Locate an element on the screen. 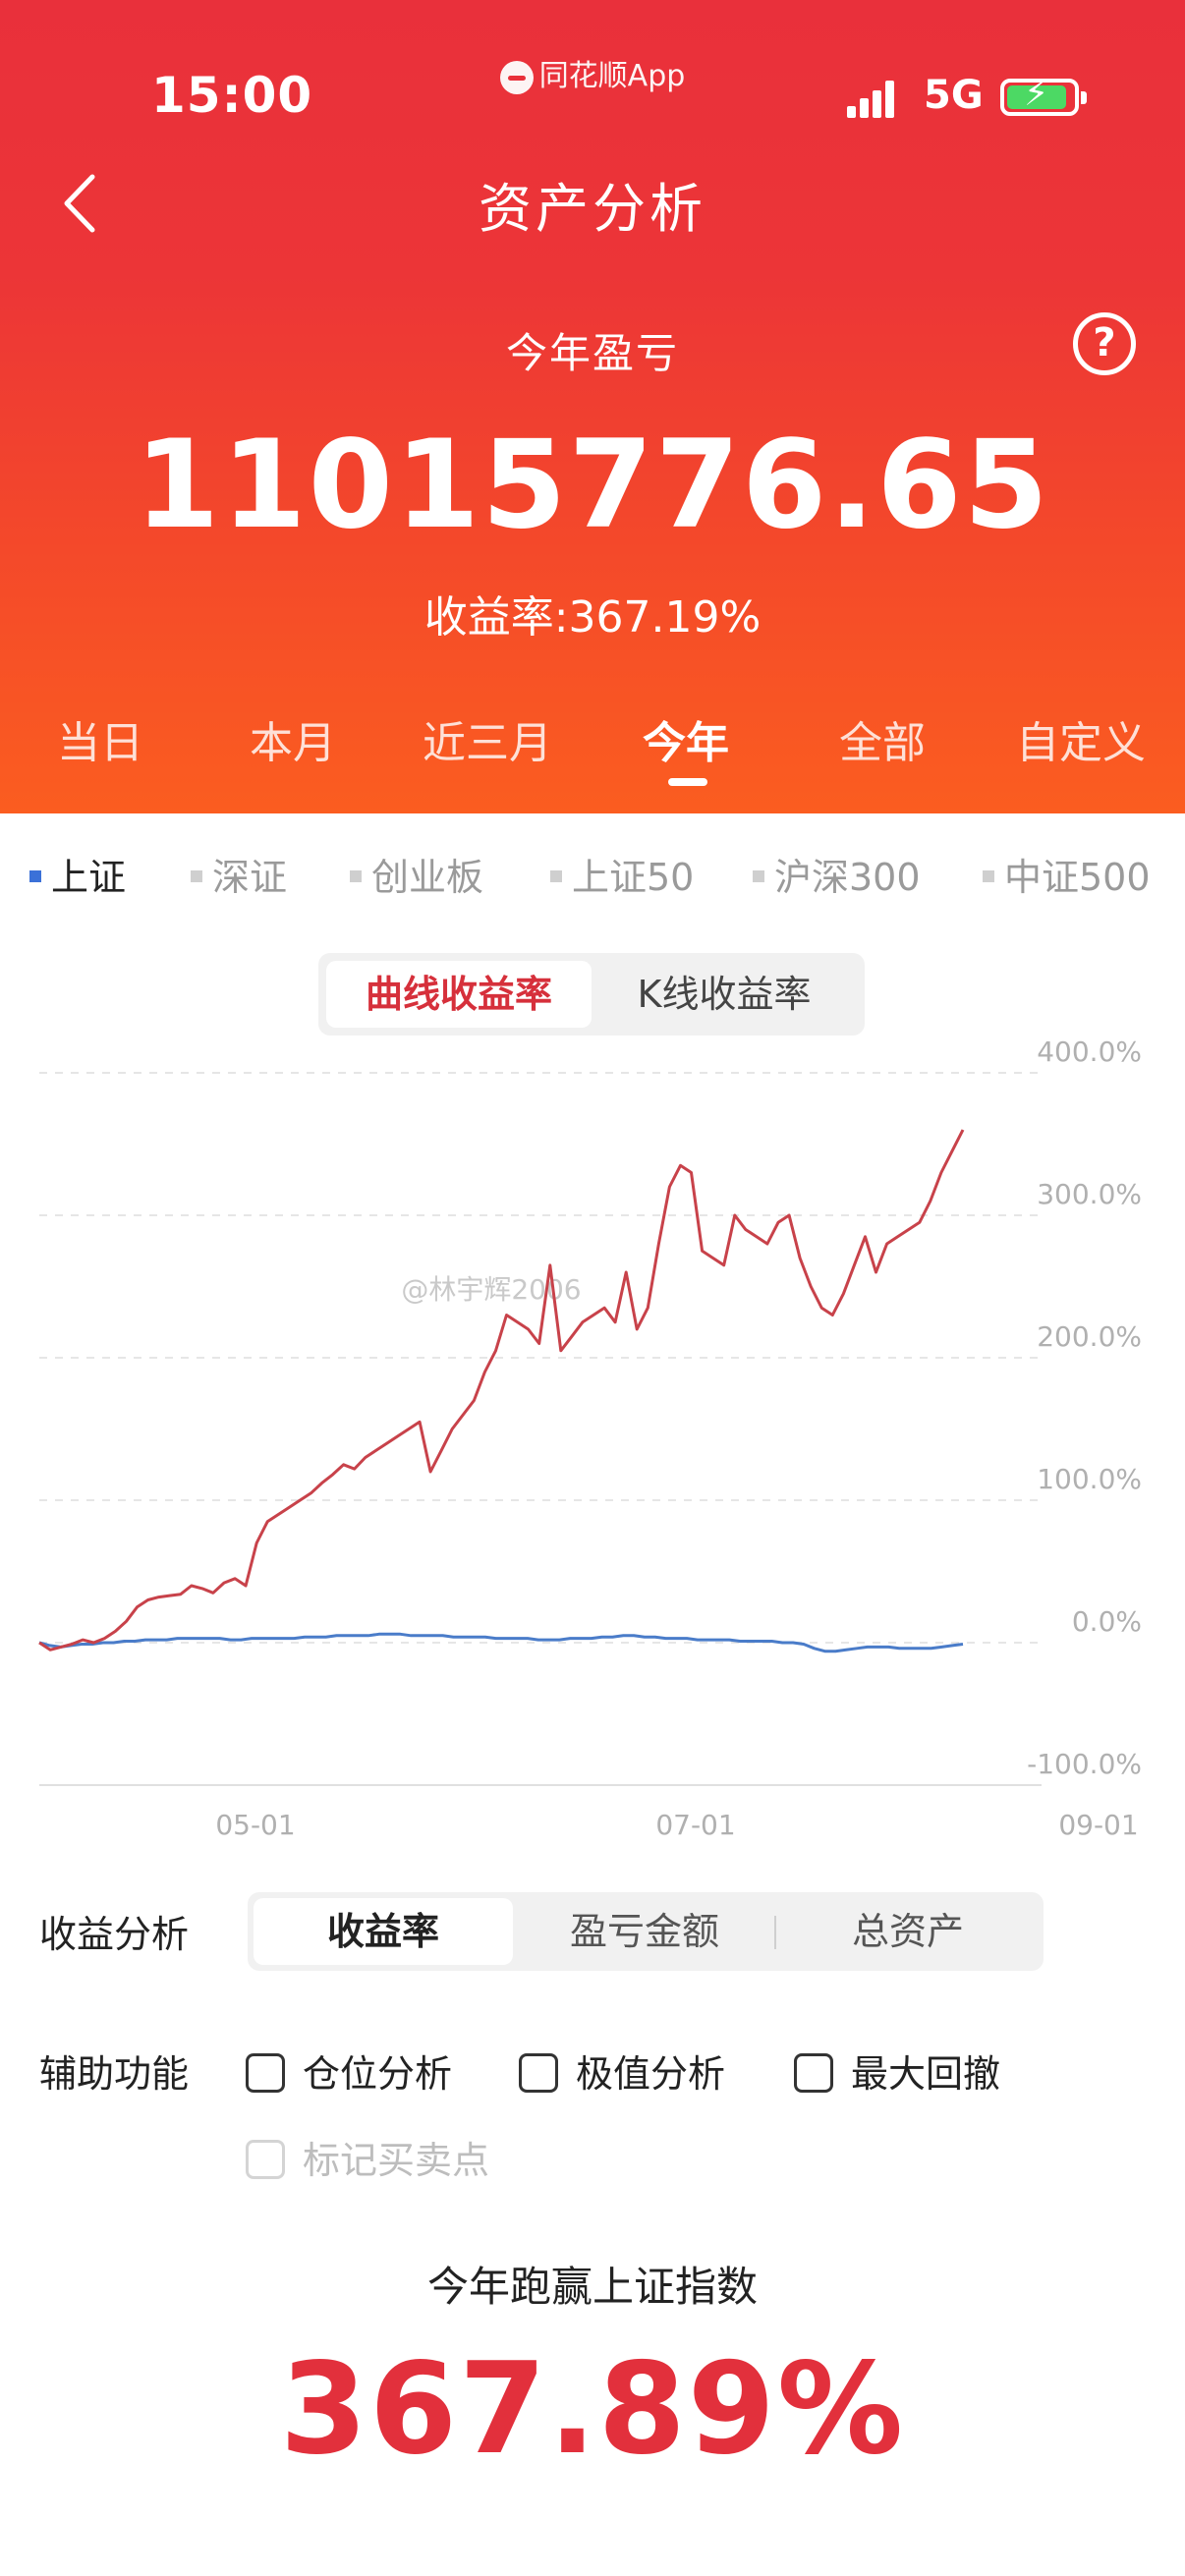 The height and width of the screenshot is (2576, 1185). checkbox-position-analysis: 仓位分析 is located at coordinates (349, 2071).